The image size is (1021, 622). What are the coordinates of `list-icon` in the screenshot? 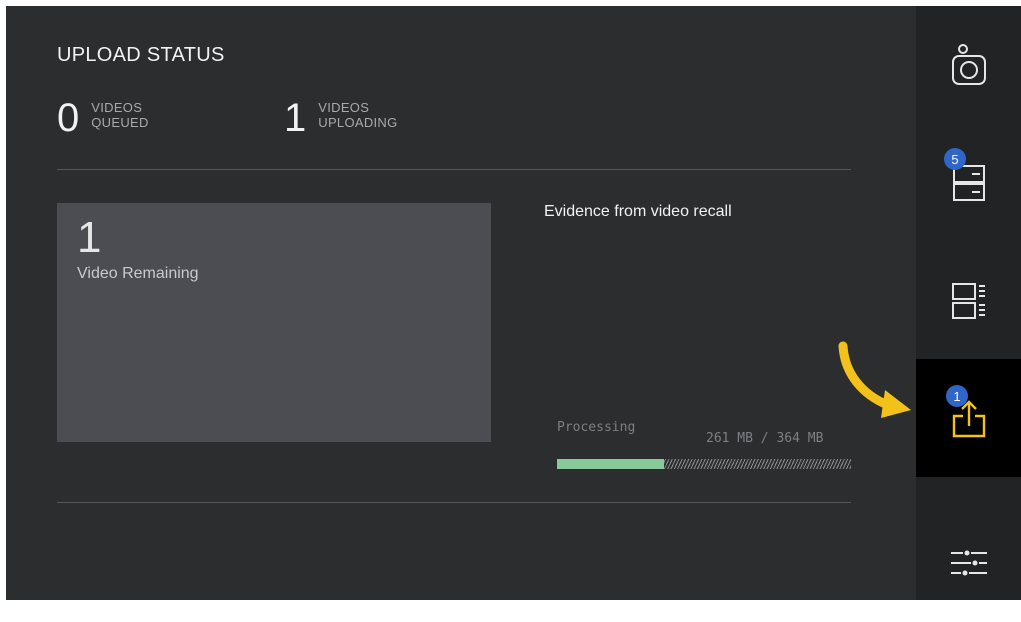 It's located at (968, 301).